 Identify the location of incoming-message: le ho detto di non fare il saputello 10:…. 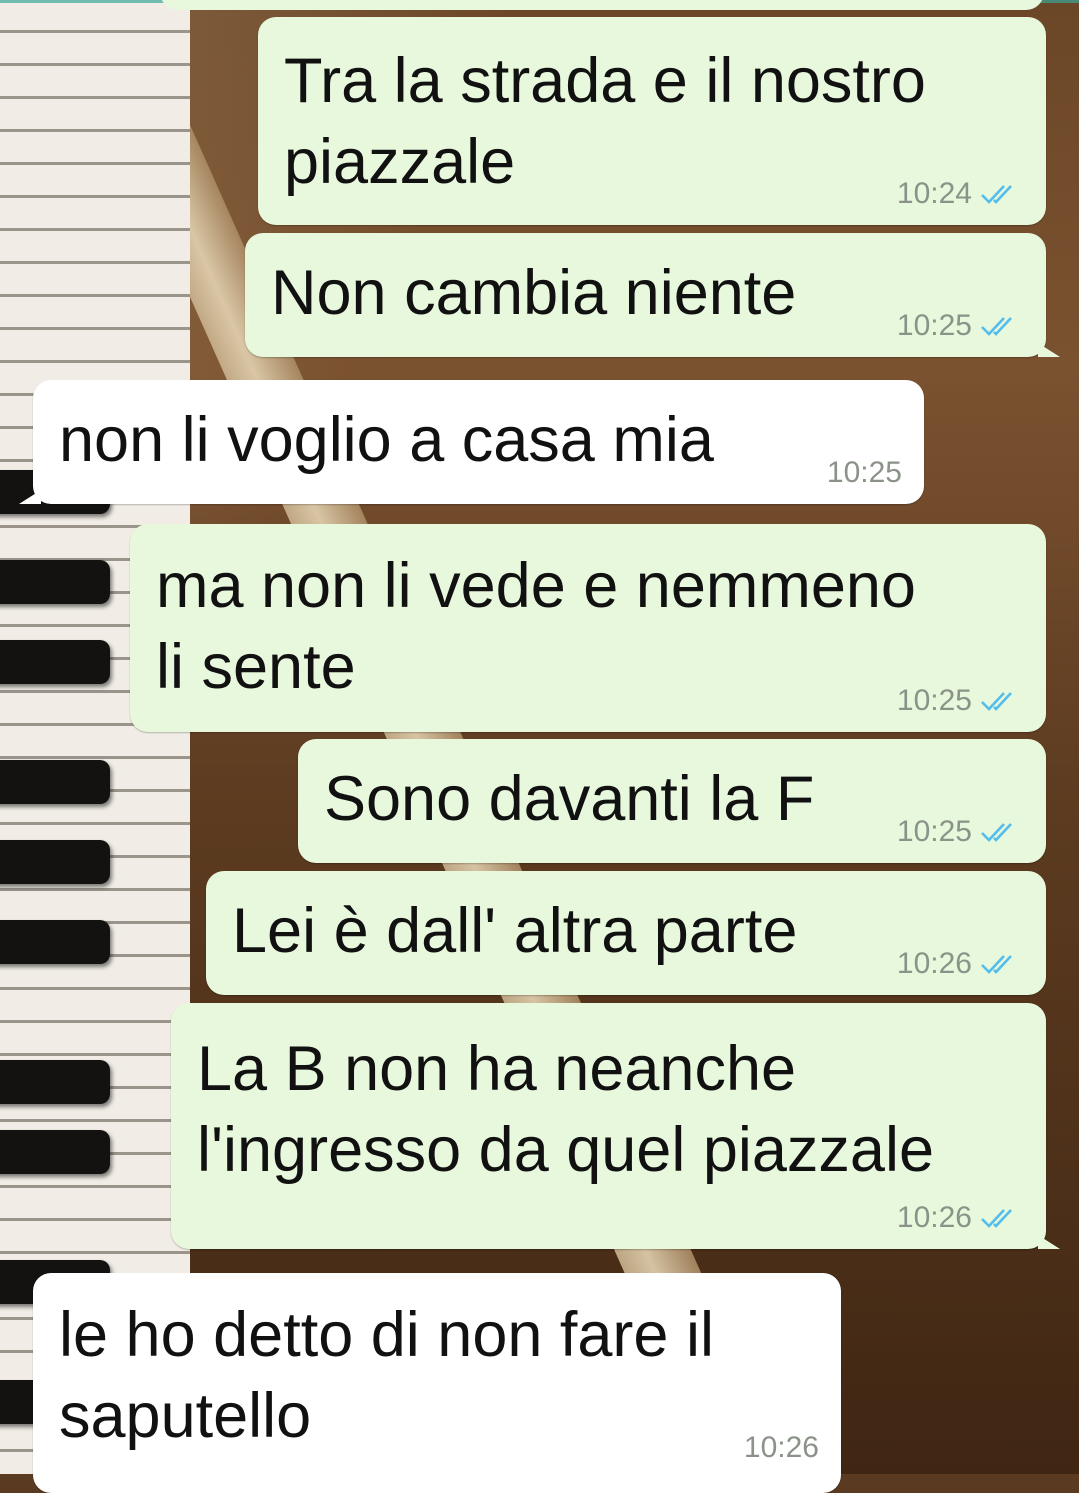
(437, 1383).